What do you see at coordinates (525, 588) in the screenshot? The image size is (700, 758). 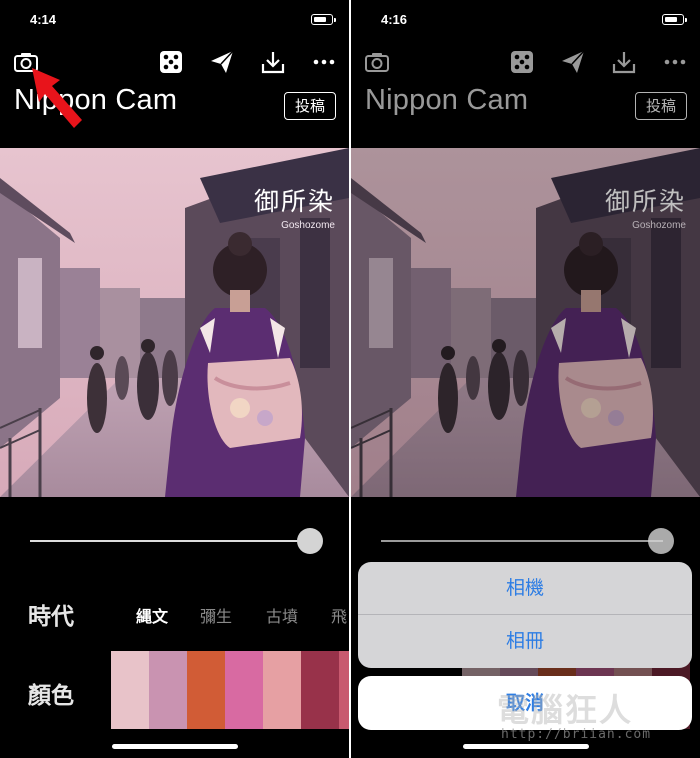 I see `action-camera-button: 相機` at bounding box center [525, 588].